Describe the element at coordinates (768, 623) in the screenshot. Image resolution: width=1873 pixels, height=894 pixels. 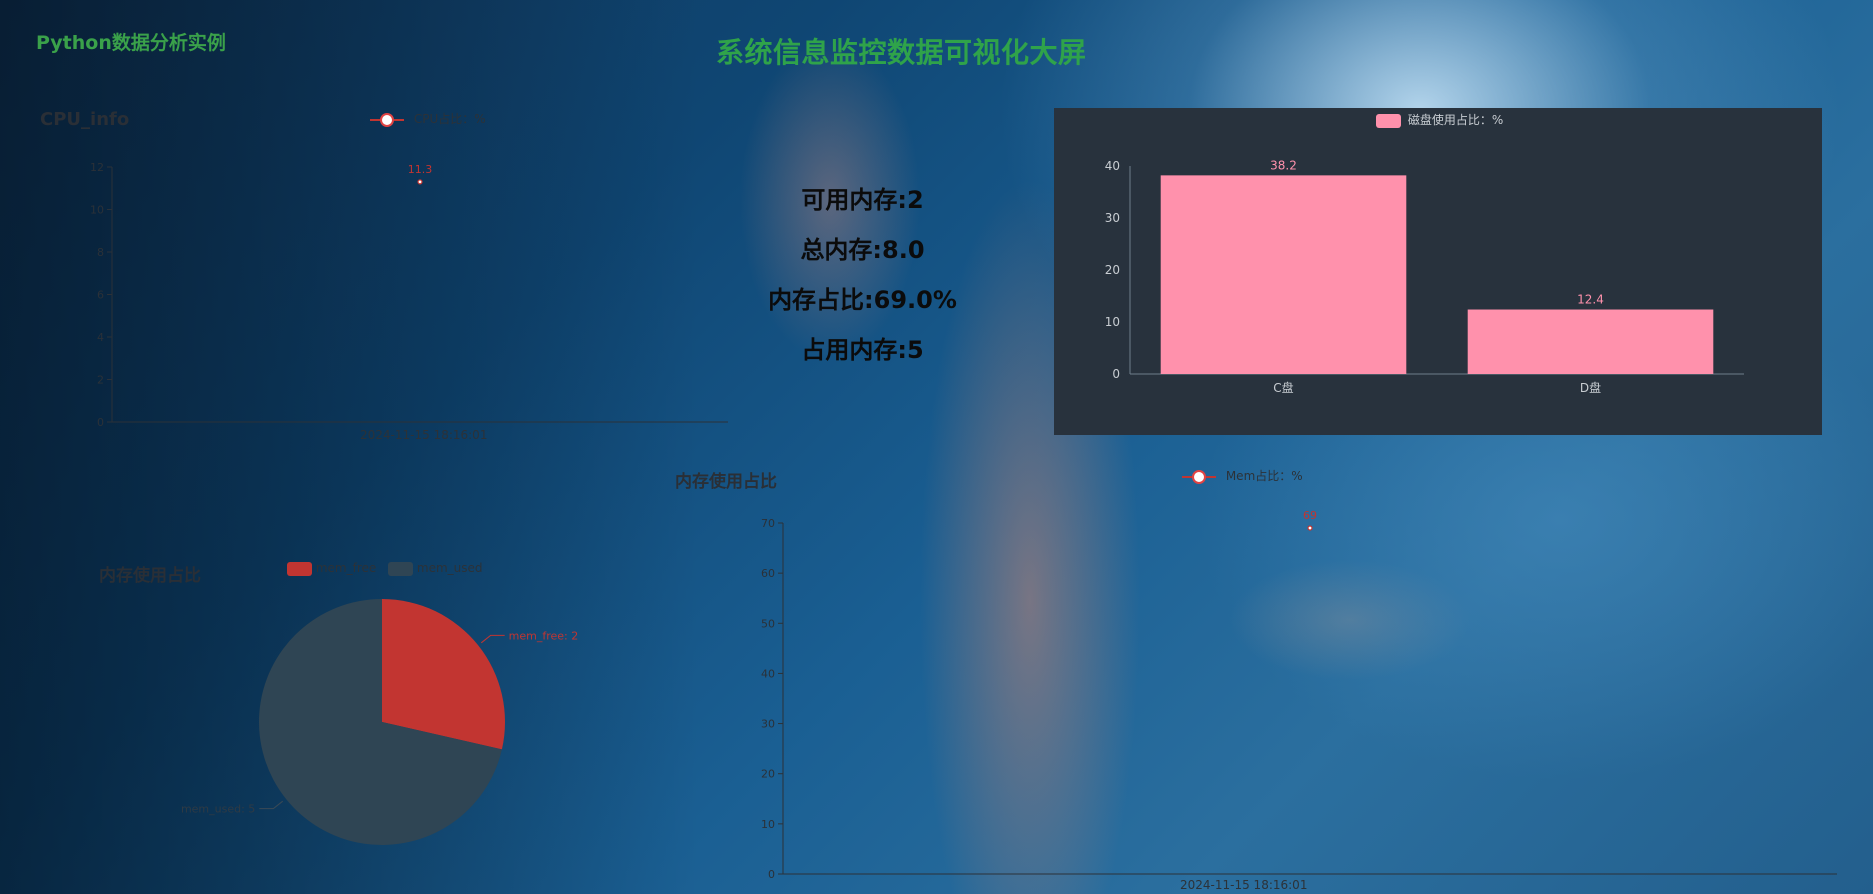
I see `mem-y-tick-label: 50` at that location.